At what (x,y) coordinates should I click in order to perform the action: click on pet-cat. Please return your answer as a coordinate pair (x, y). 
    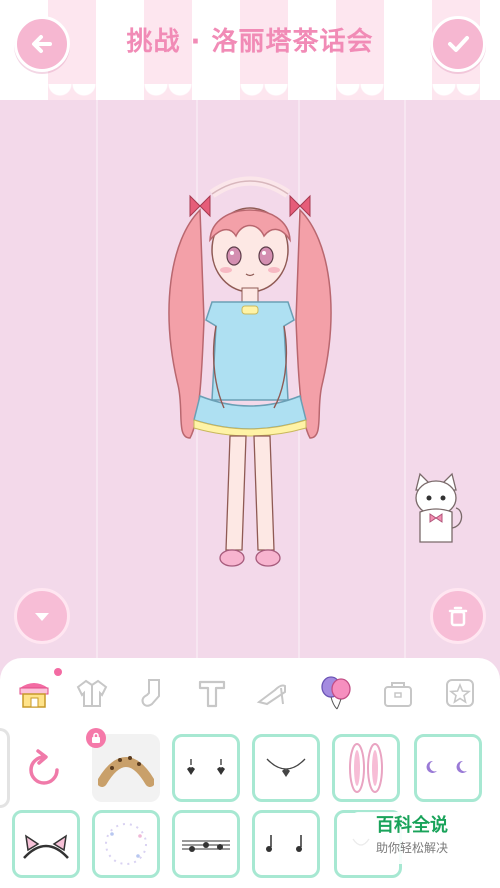
    Looking at the image, I should click on (436, 508).